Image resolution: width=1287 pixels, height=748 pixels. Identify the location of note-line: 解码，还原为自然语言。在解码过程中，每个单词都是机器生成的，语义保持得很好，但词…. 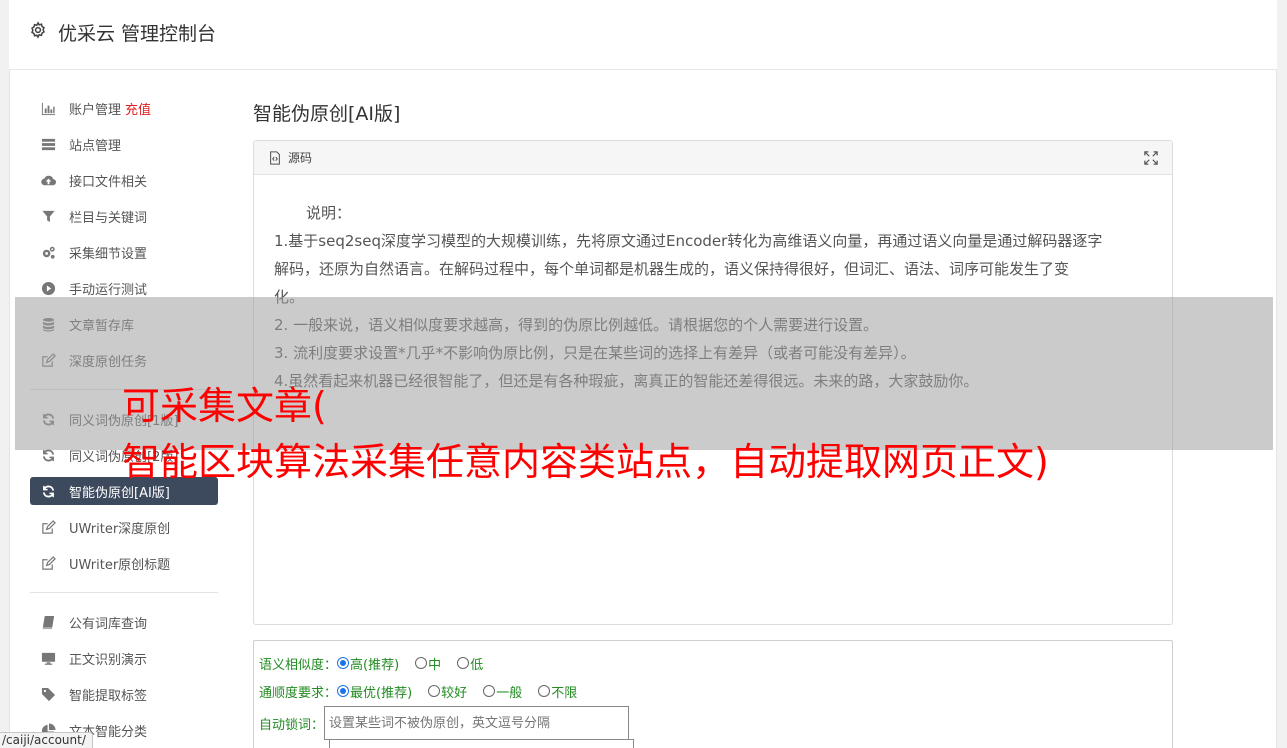
(672, 269).